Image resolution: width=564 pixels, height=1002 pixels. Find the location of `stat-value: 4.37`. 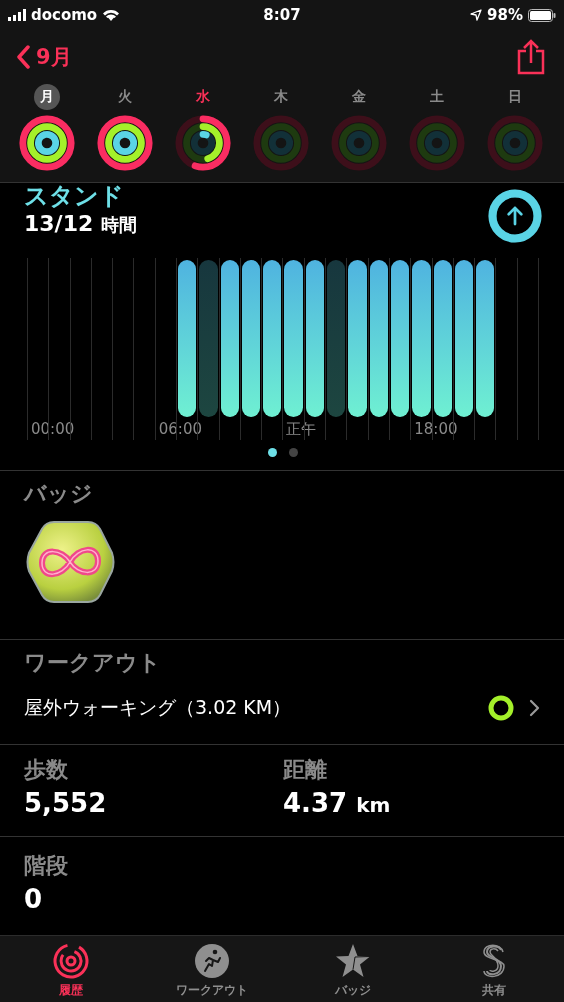

stat-value: 4.37 is located at coordinates (315, 803).